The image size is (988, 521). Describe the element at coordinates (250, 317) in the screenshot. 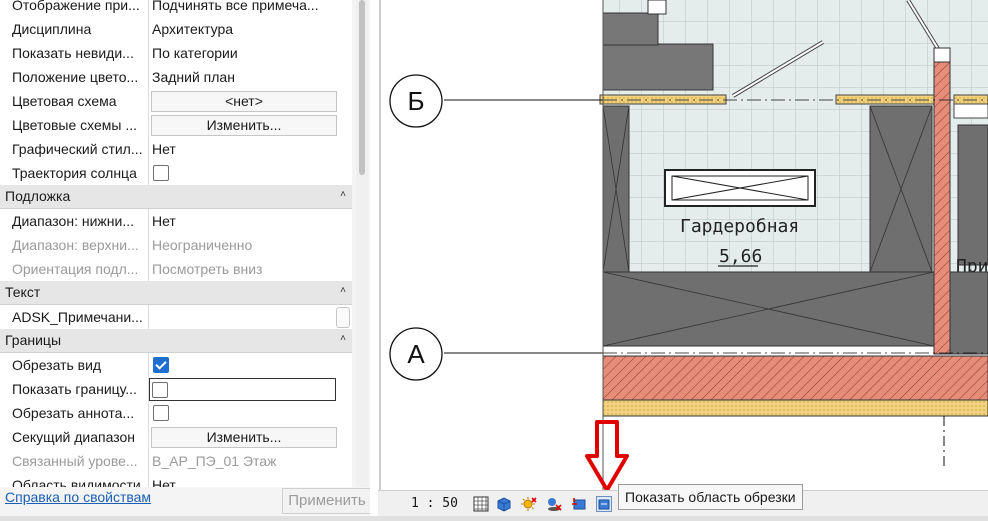

I see `property-value-field` at that location.